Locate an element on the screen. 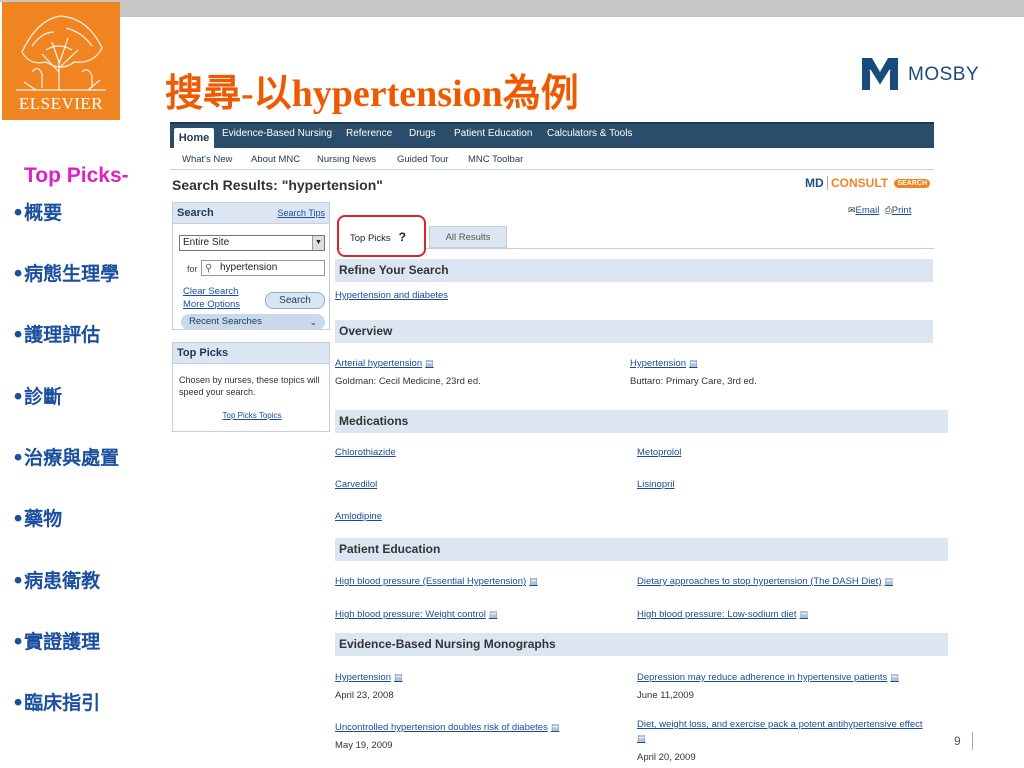  search-button: Search is located at coordinates (295, 300).